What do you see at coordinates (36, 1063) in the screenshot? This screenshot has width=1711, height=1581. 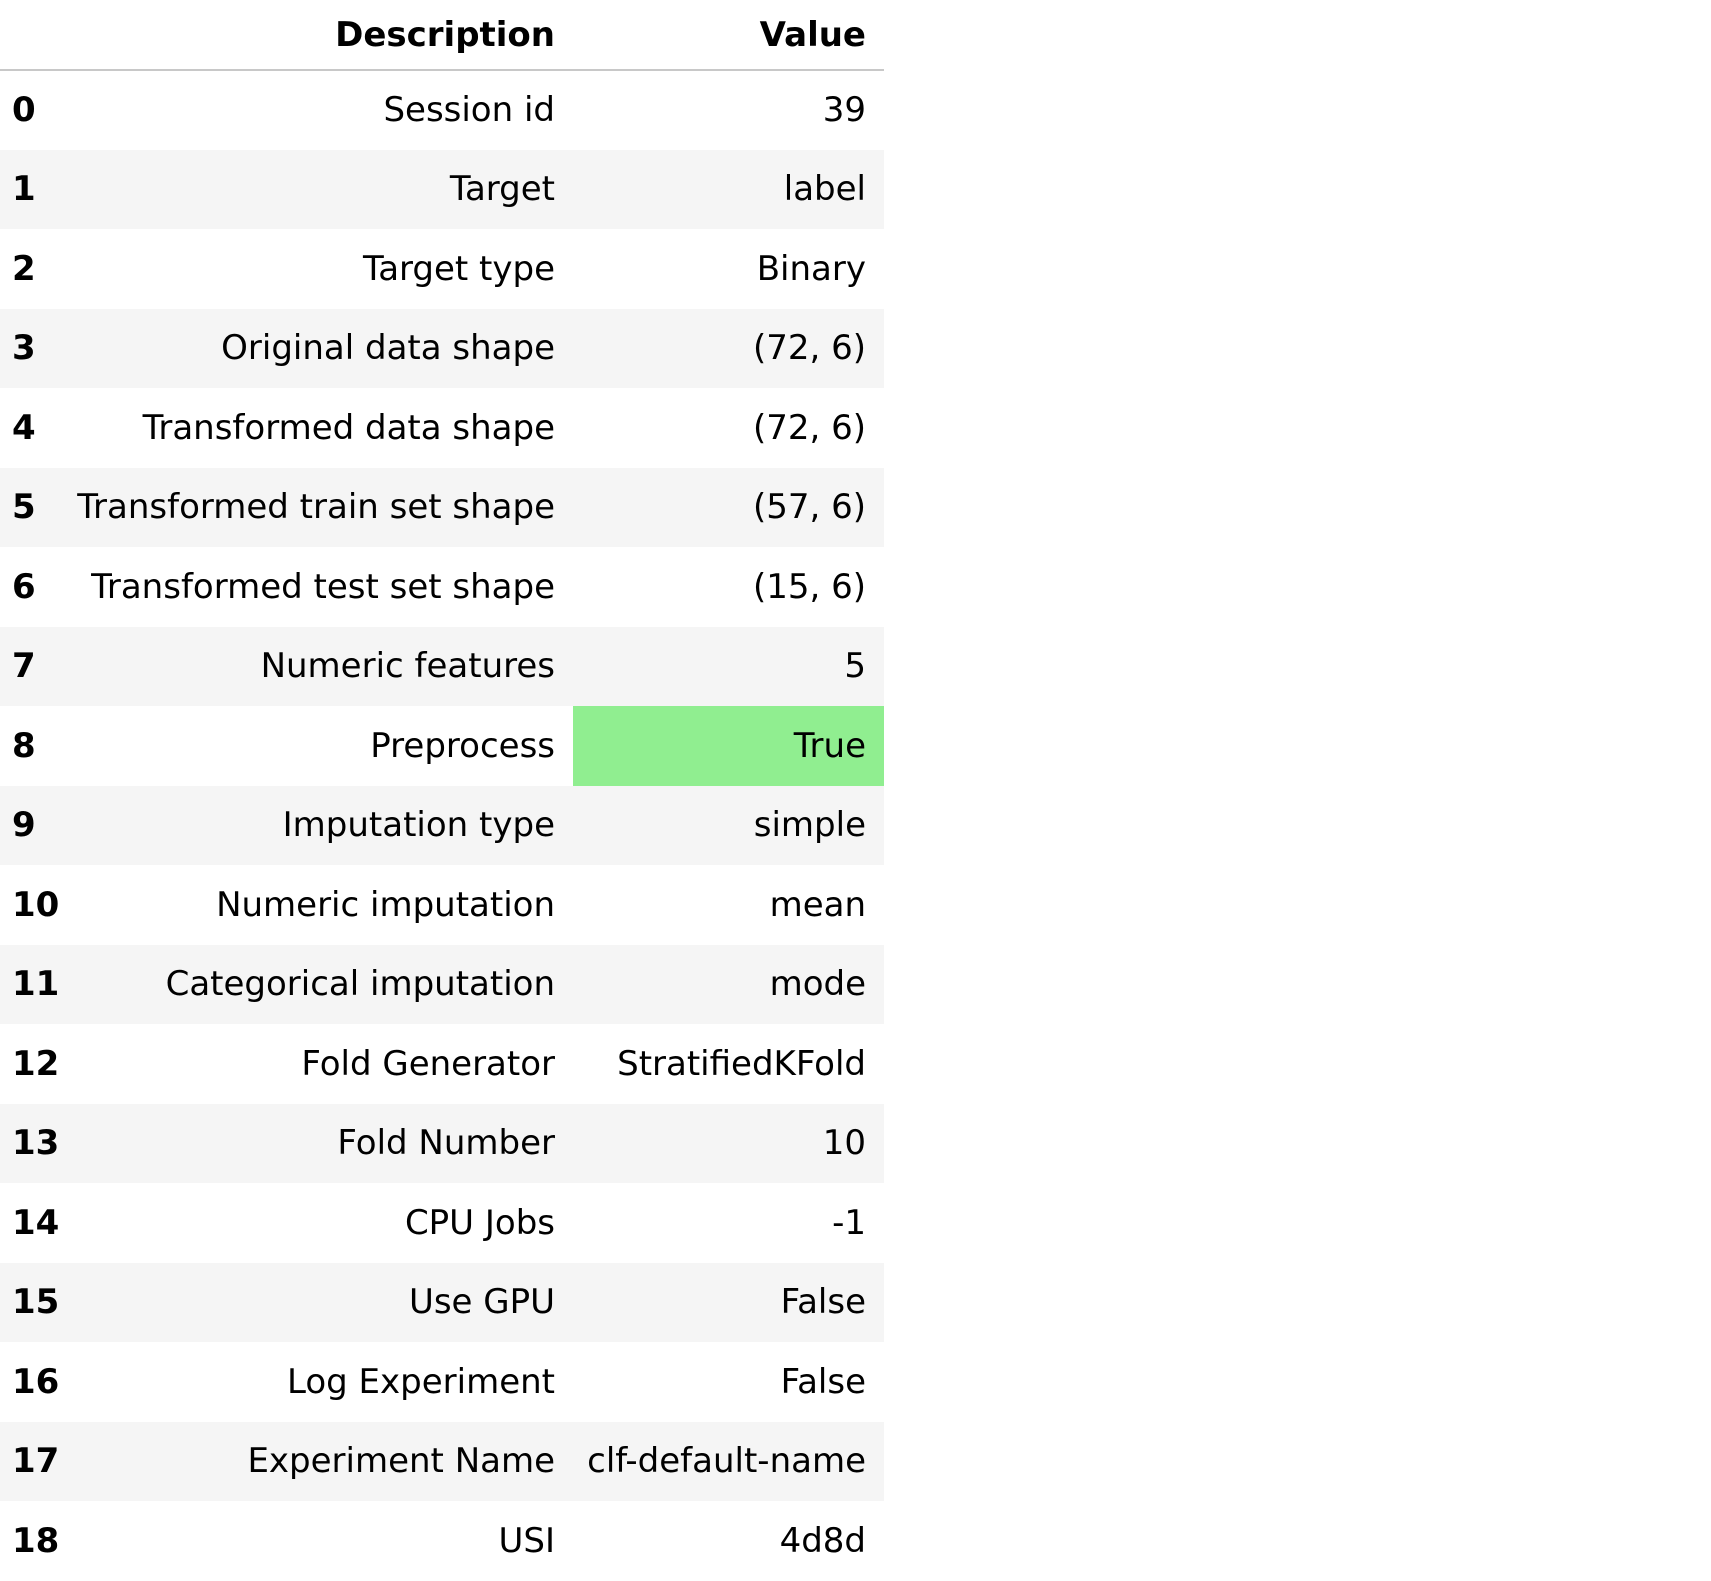 I see `row-index: 12` at bounding box center [36, 1063].